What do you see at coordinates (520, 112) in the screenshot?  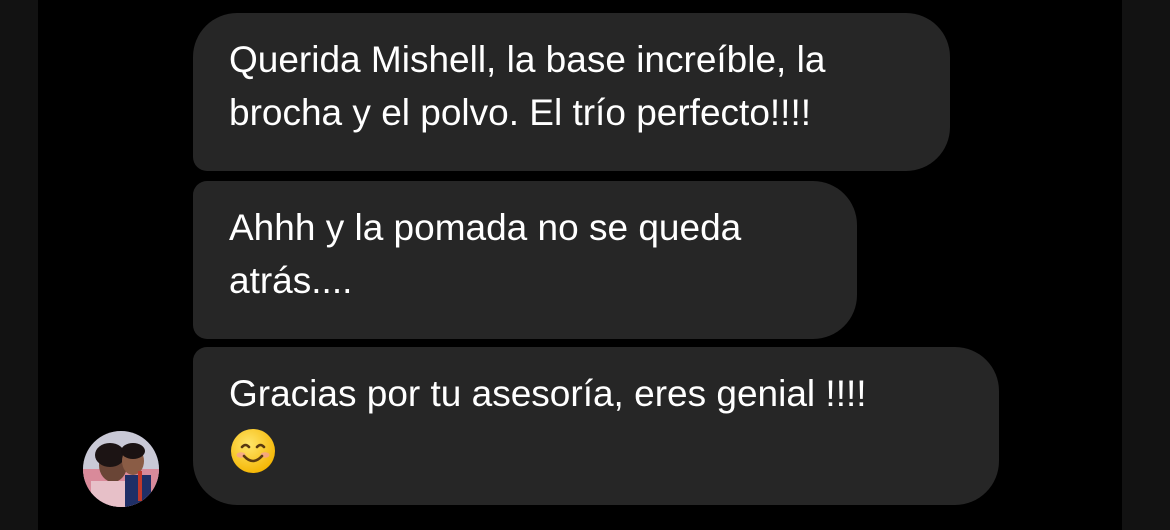 I see `message-text: brocha y el polvo. El trío perfecto!!!!` at bounding box center [520, 112].